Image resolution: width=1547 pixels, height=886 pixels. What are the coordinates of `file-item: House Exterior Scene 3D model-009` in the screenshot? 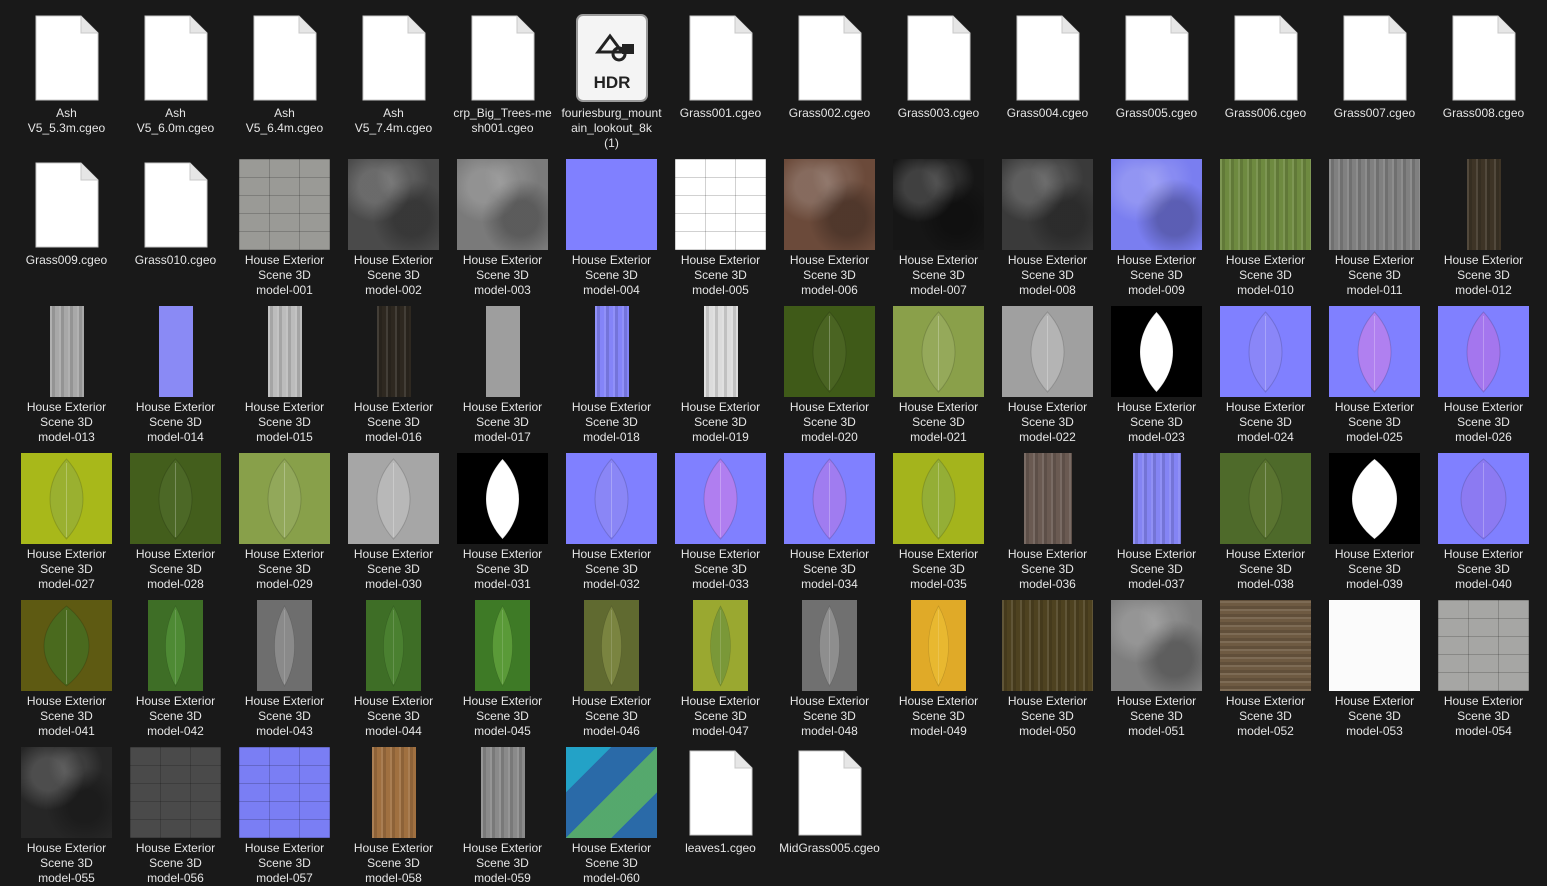 It's located at (1156, 223).